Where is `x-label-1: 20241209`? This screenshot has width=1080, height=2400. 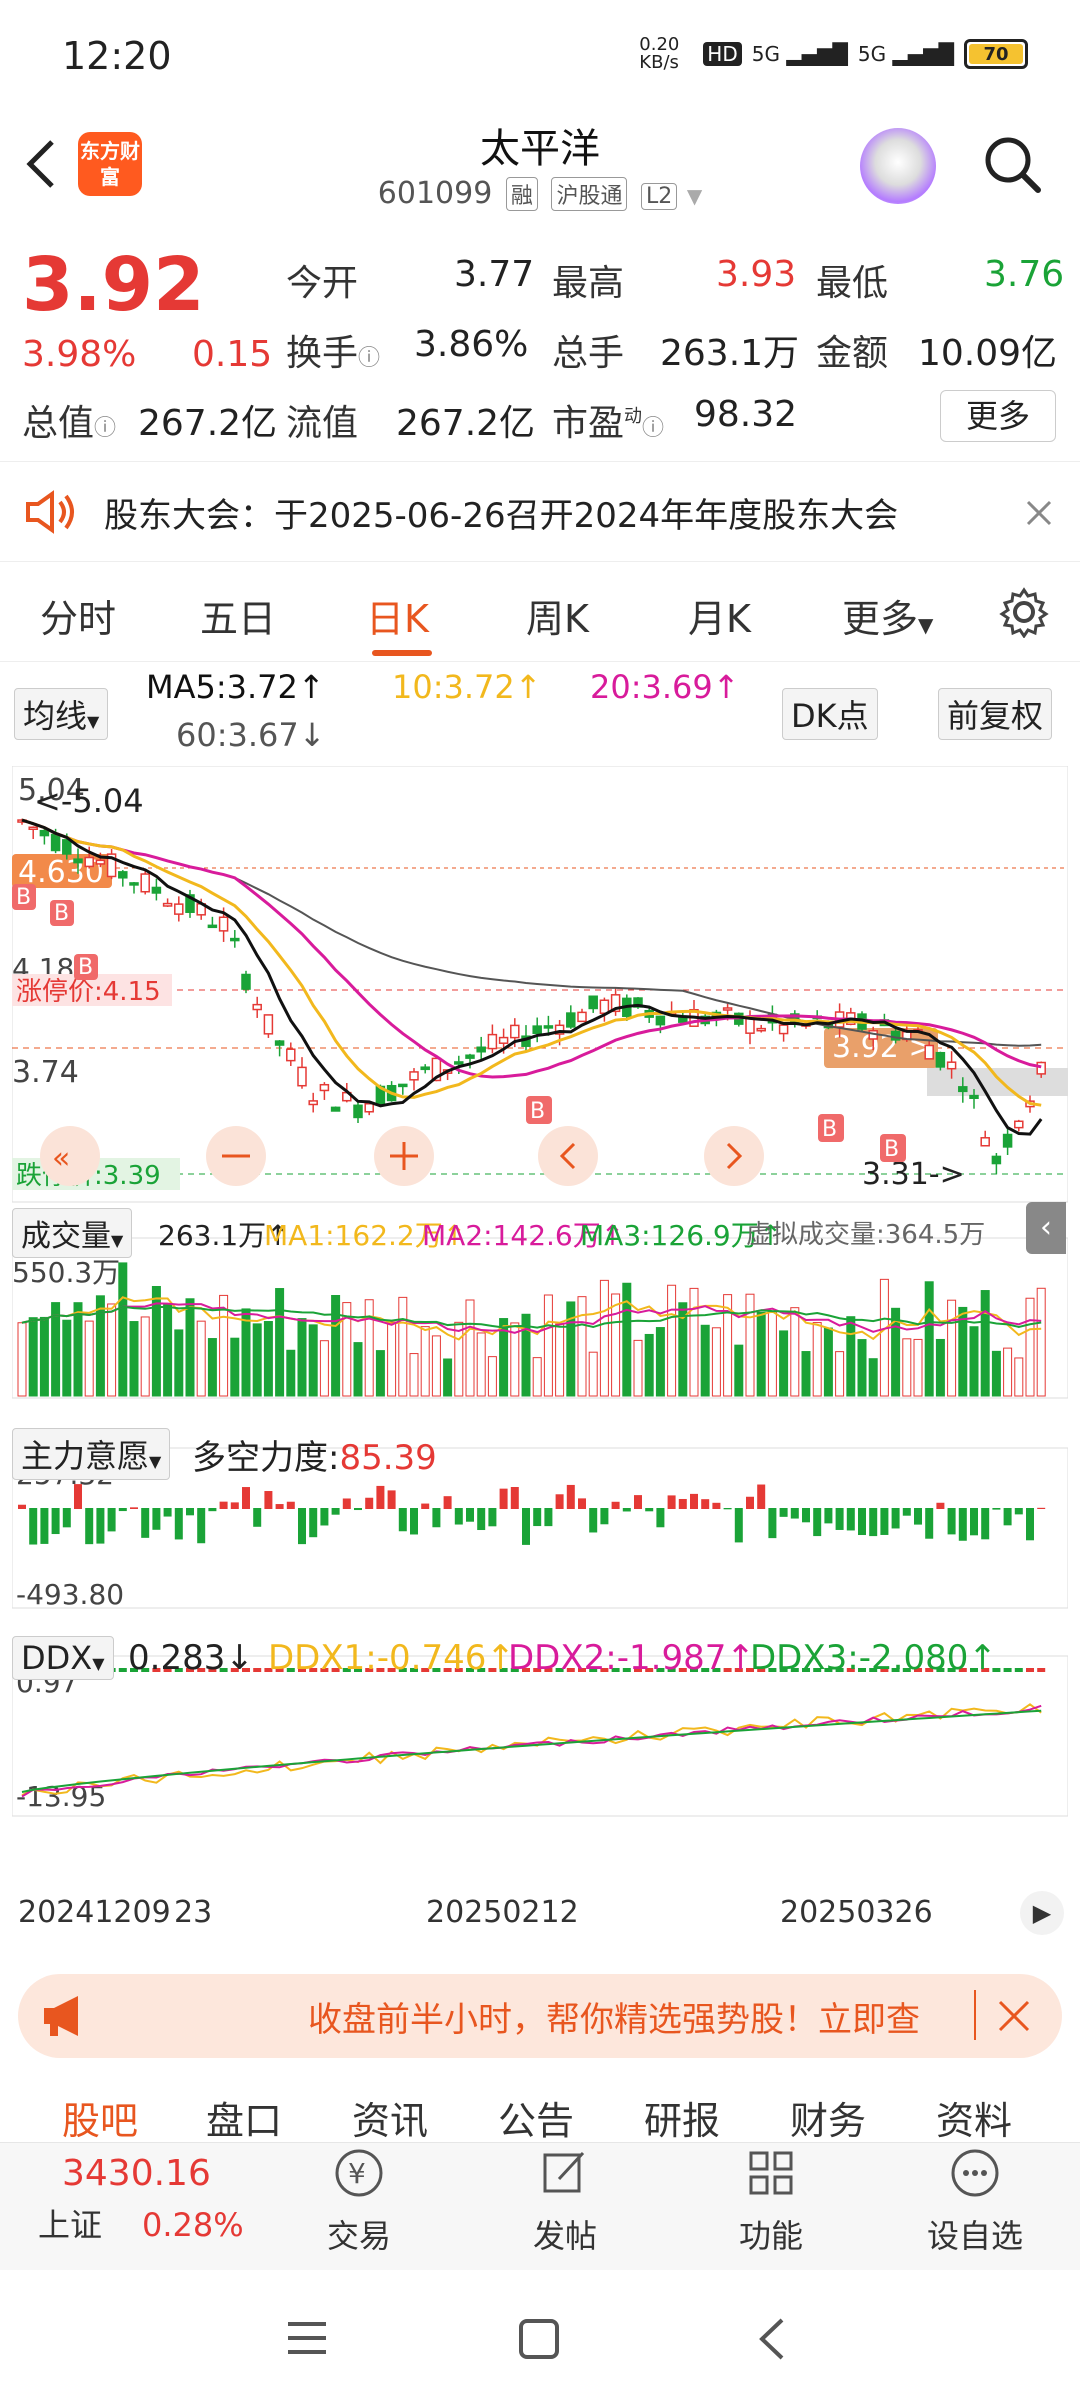 x-label-1: 20241209 is located at coordinates (94, 1912).